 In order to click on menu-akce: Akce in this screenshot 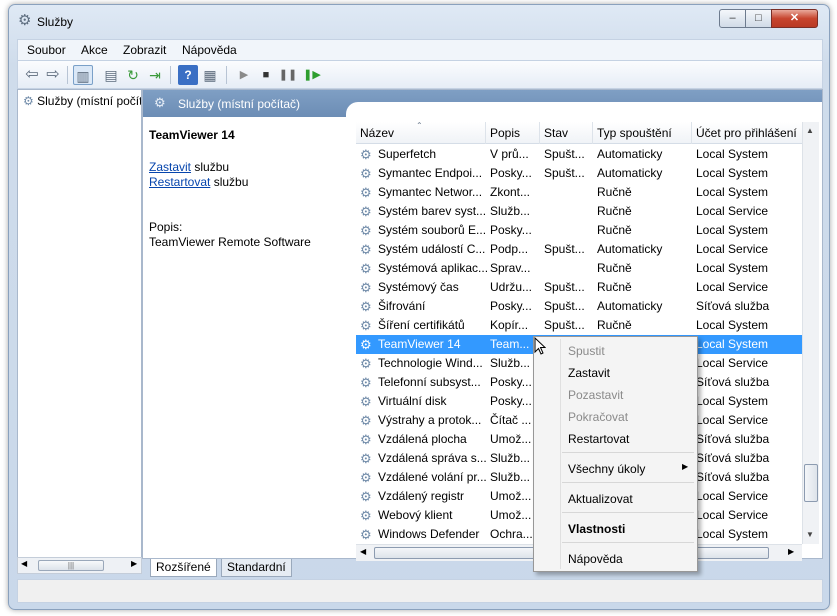, I will do `click(94, 50)`.